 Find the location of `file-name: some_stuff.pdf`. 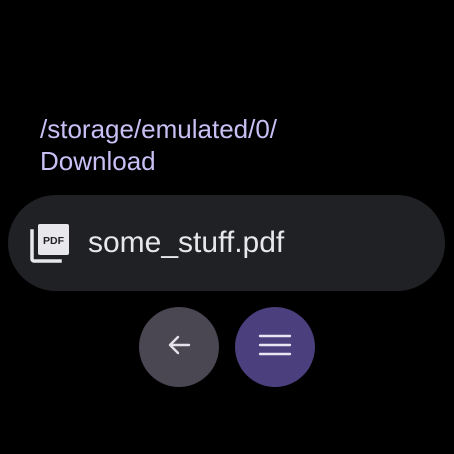

file-name: some_stuff.pdf is located at coordinates (186, 242).